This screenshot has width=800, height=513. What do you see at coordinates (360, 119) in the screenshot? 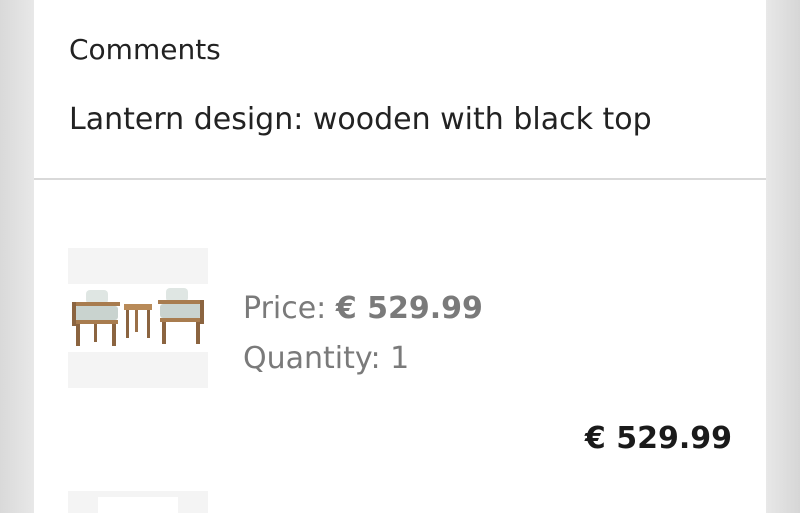
I see `comments-text: Lantern design: wooden with black top` at bounding box center [360, 119].